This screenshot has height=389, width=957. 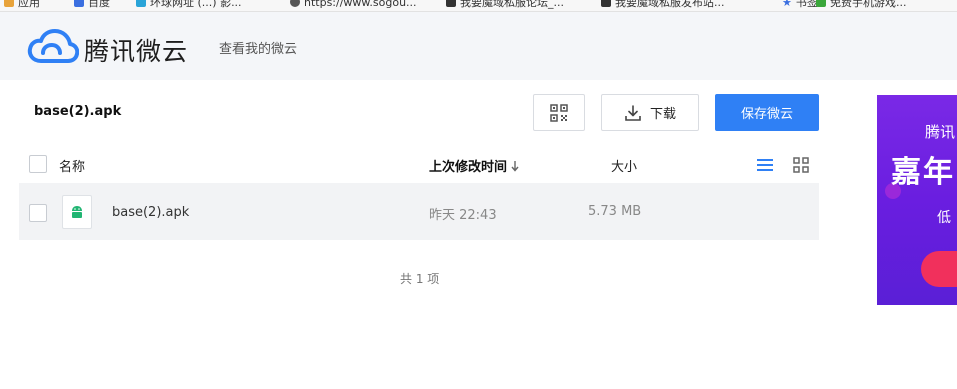 I want to click on bookmark-label: 百度, so click(x=99, y=4).